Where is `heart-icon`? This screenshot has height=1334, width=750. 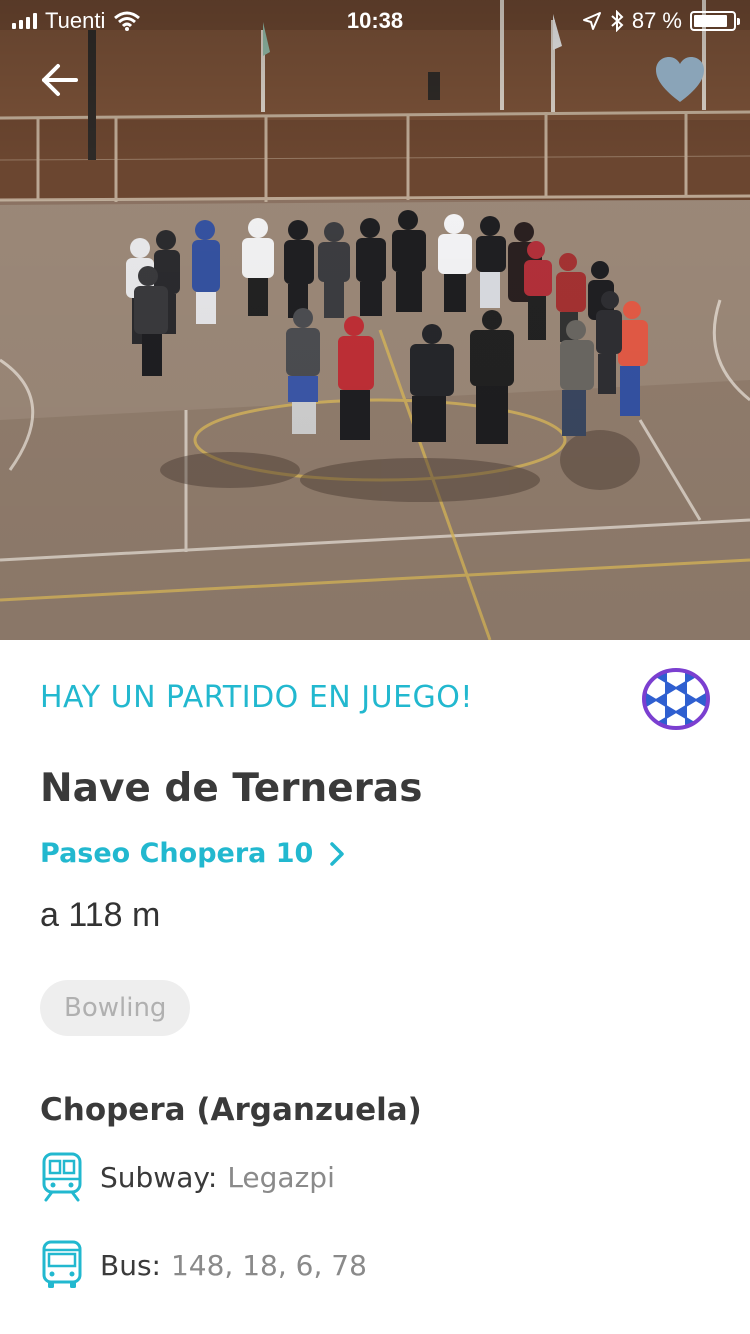
heart-icon is located at coordinates (680, 79).